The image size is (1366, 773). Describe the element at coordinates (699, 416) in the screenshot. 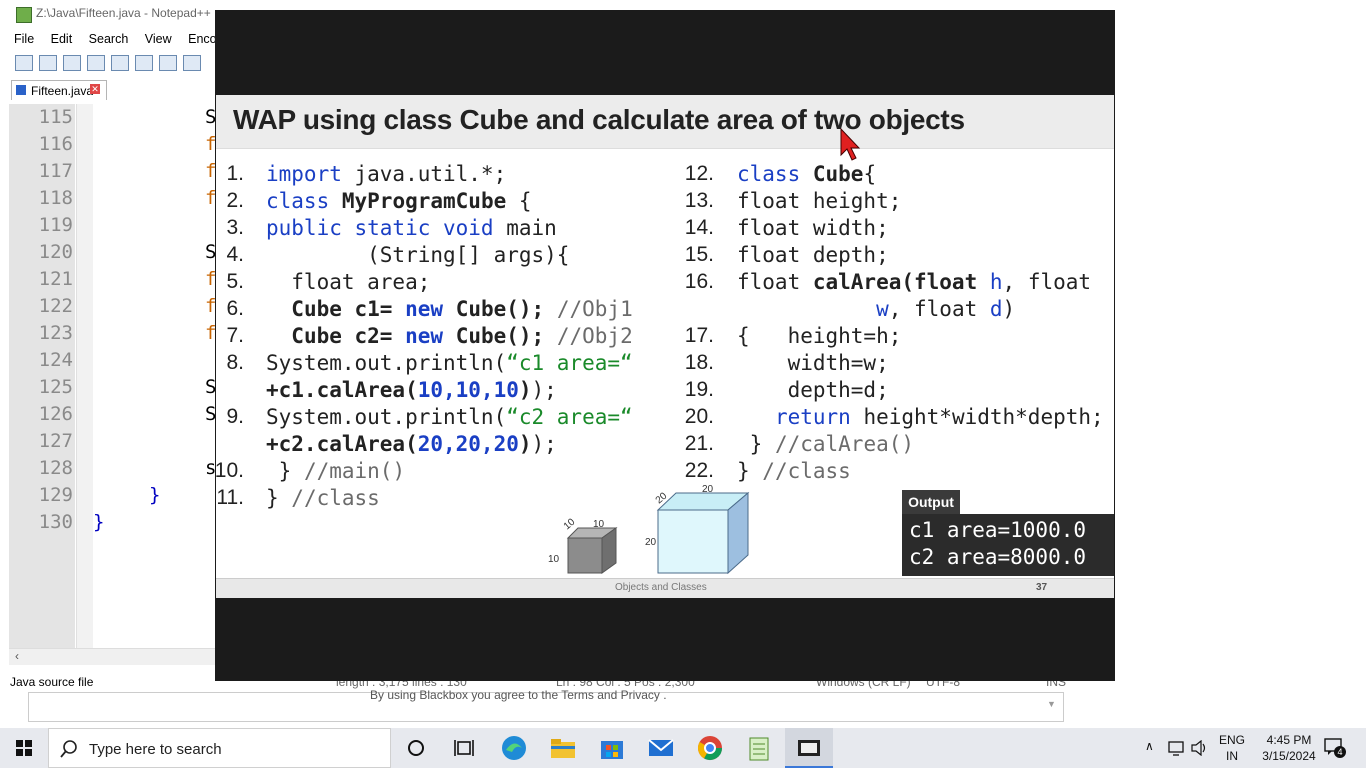

I see `line-label: 20.` at that location.